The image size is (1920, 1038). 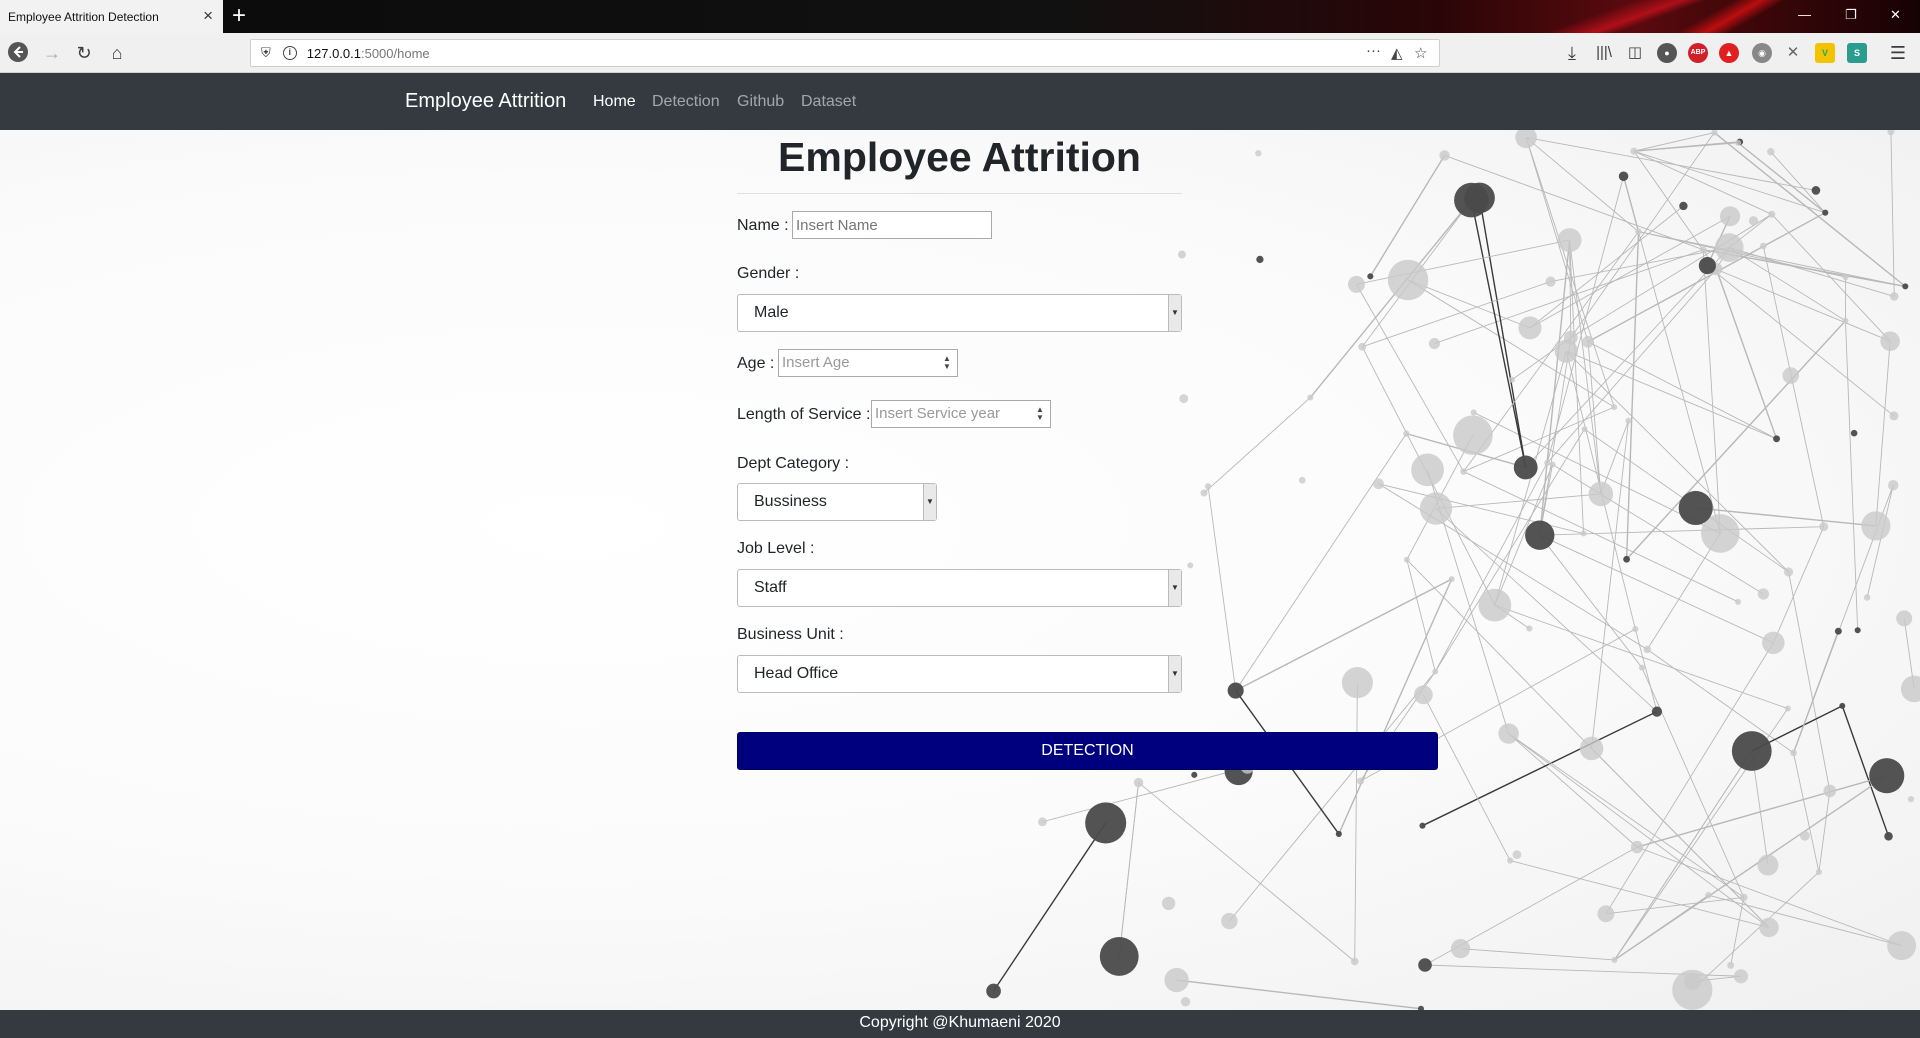 I want to click on service-input: Insert Service year ▲ ▼, so click(x=961, y=414).